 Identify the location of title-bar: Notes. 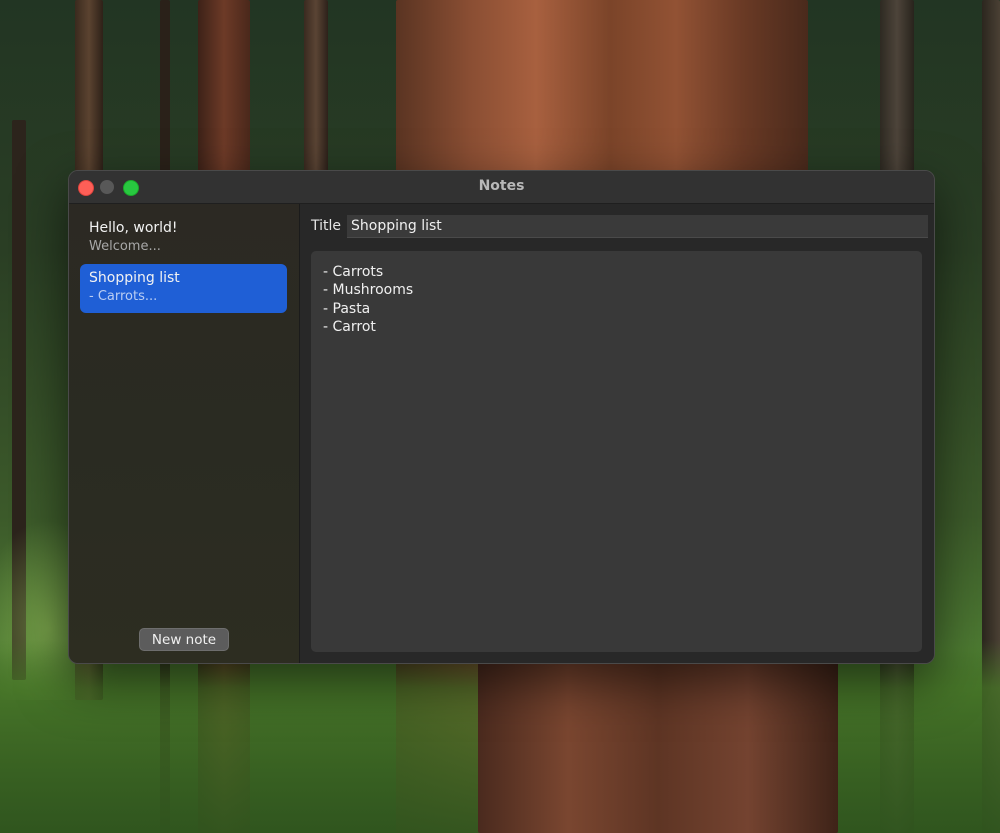
(501, 187).